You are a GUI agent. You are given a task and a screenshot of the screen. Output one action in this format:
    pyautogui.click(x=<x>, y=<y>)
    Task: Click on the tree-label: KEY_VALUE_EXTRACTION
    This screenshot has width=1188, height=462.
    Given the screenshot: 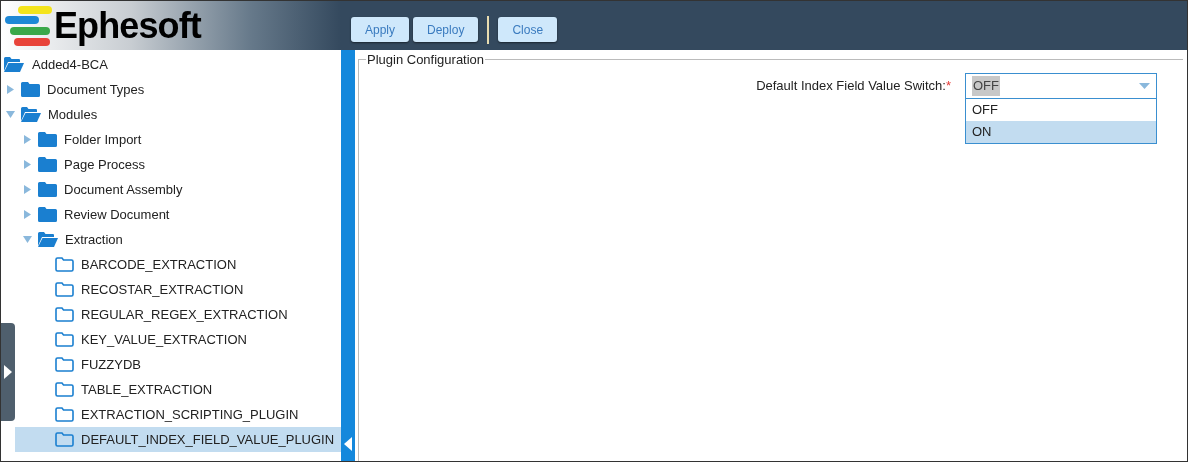 What is the action you would take?
    pyautogui.click(x=163, y=339)
    